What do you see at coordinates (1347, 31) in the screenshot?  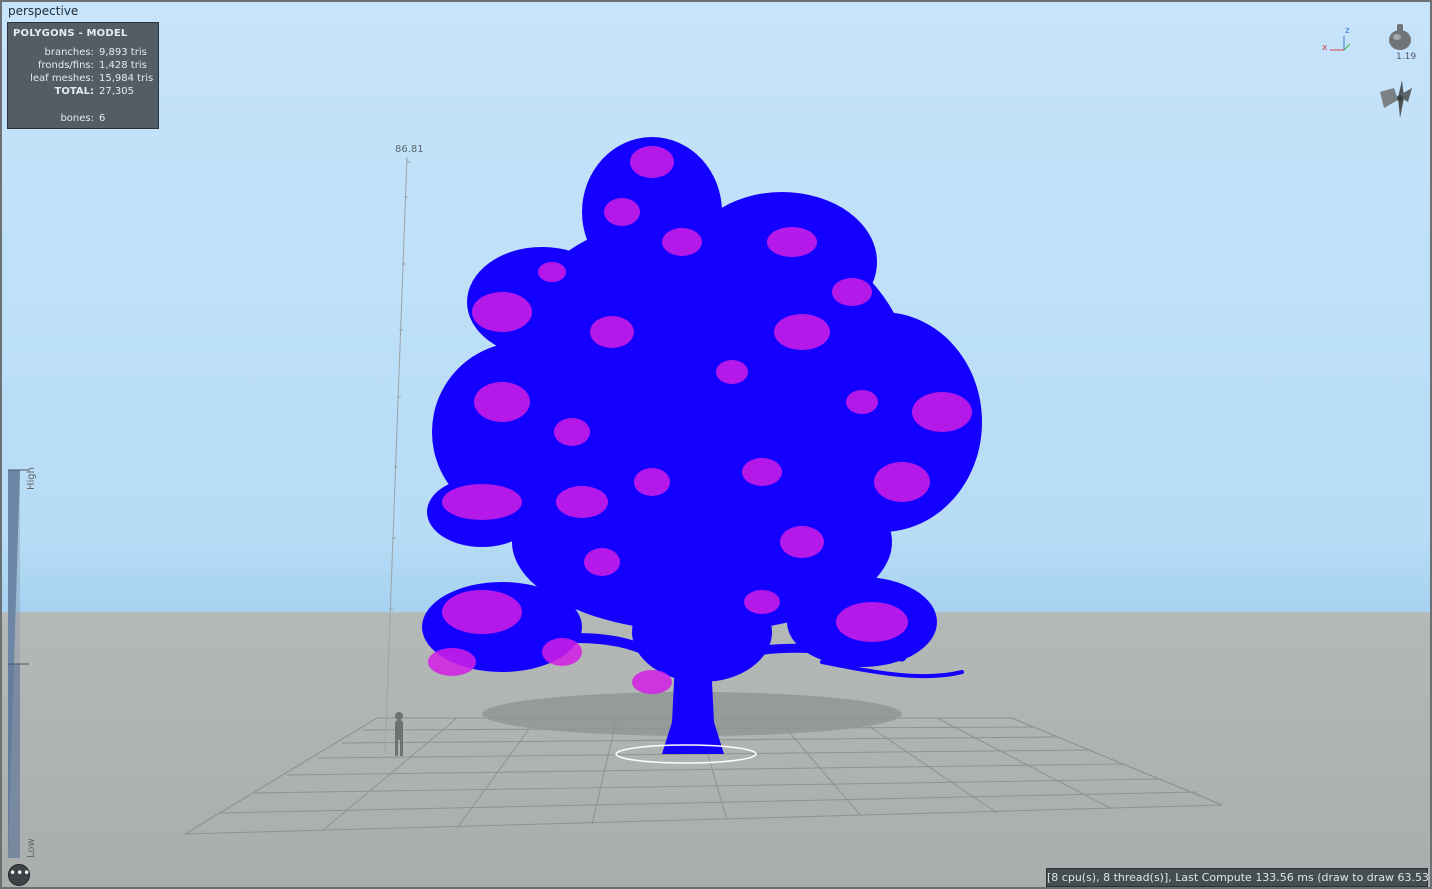 I see `axis-z-label: z` at bounding box center [1347, 31].